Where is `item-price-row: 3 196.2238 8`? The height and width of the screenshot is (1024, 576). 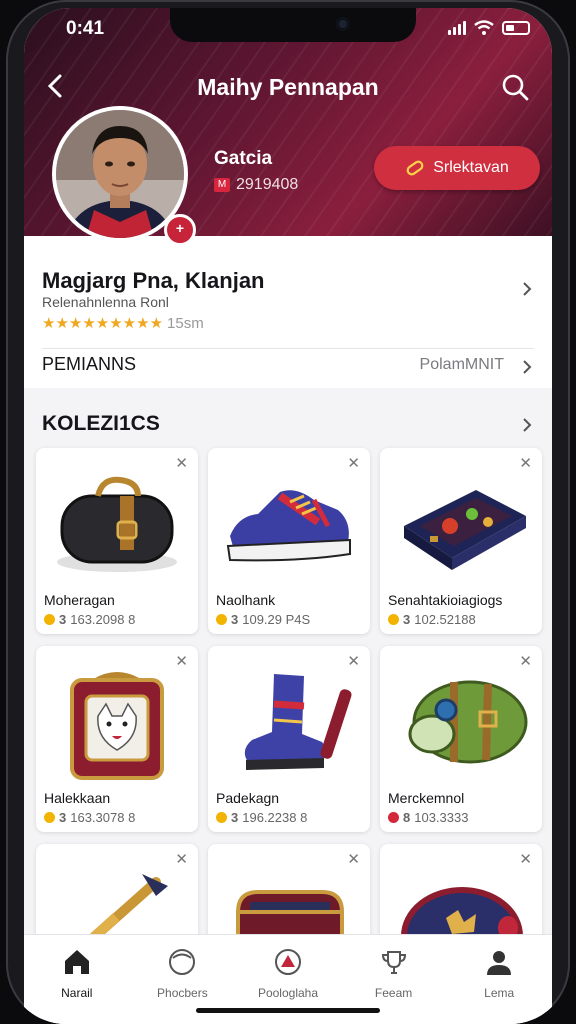 item-price-row: 3 196.2238 8 is located at coordinates (261, 817).